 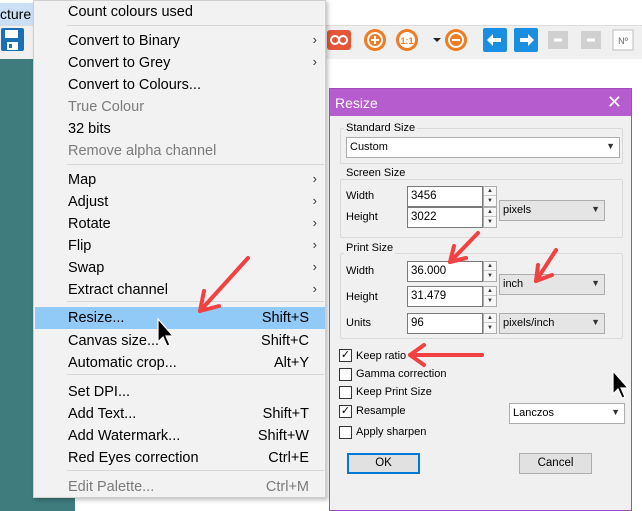 I want to click on cancel-button: Cancel, so click(x=555, y=463).